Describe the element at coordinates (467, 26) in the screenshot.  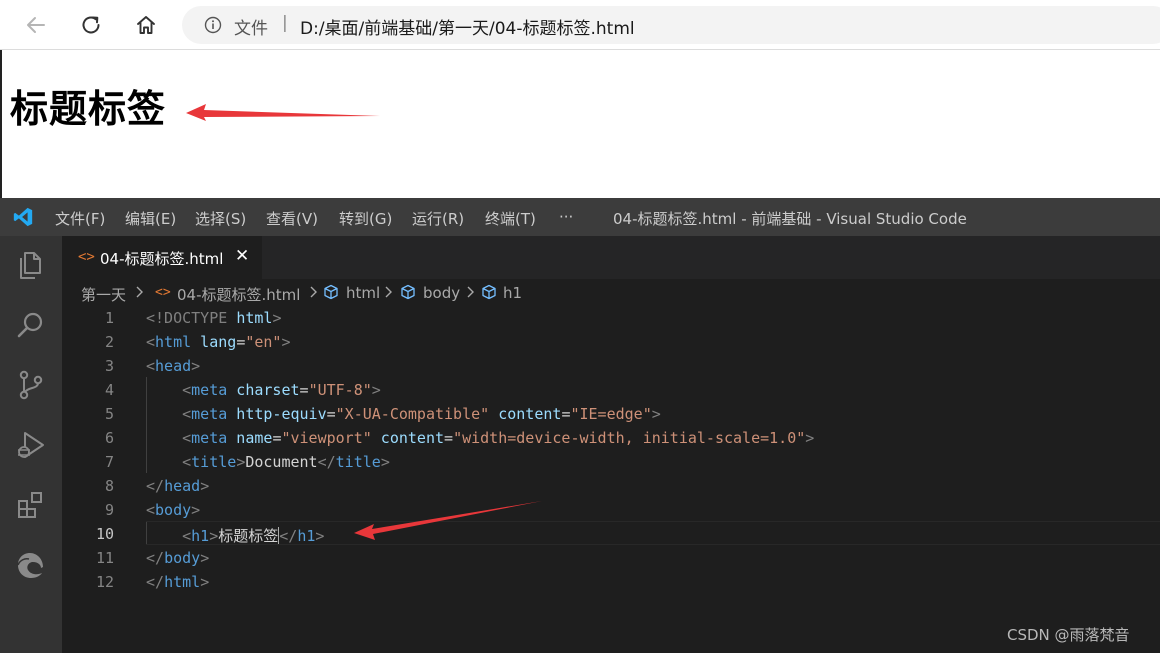
I see `address-url: D:/桌面/前端基础/第一天/04-标题标签.html` at that location.